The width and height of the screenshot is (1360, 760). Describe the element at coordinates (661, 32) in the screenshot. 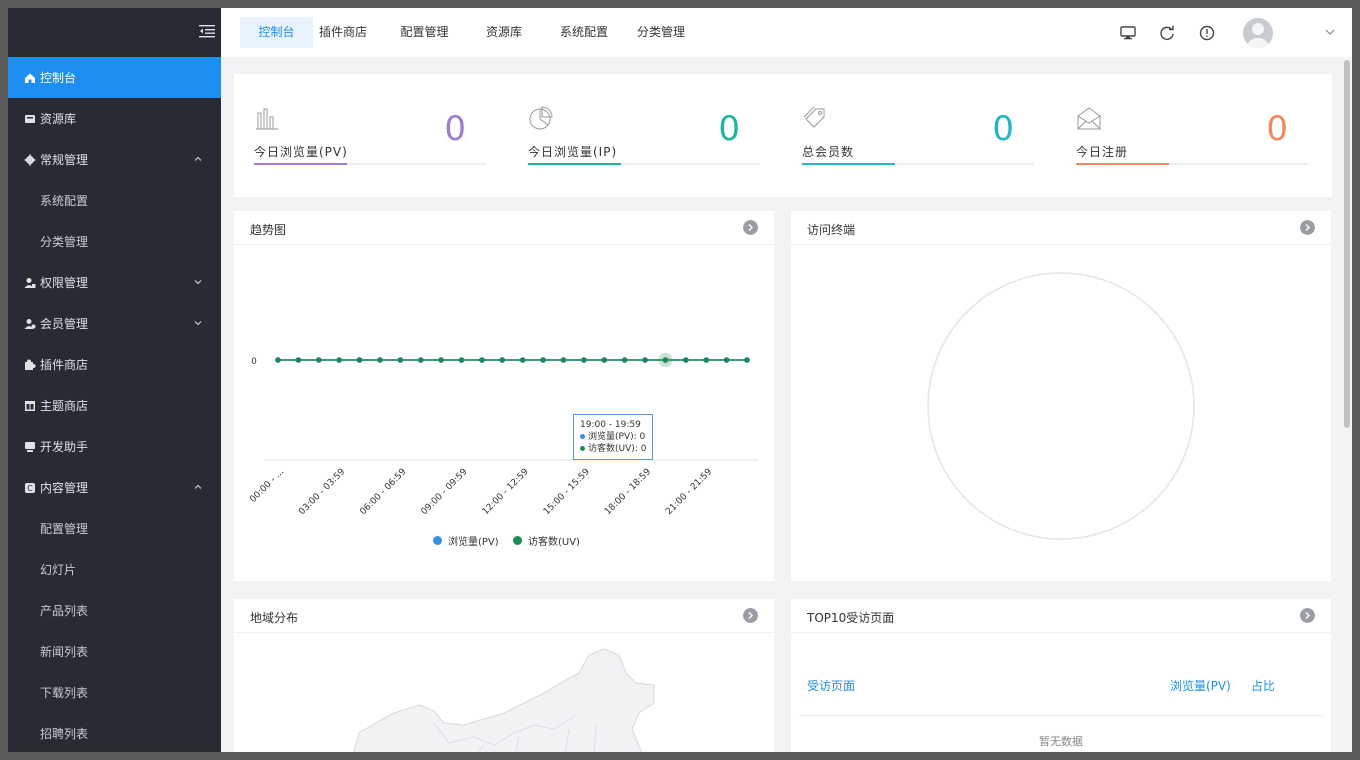

I see `tab-5: 分类管理` at that location.